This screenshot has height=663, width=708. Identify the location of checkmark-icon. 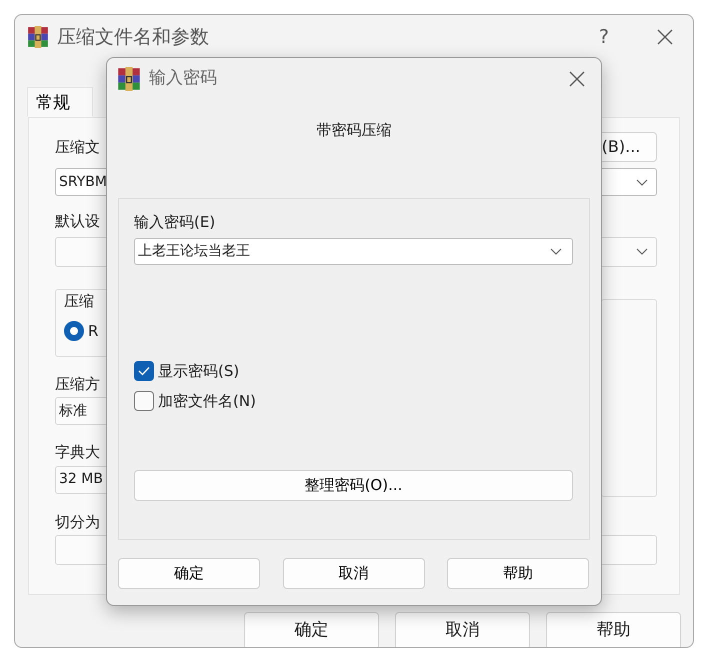
(144, 371).